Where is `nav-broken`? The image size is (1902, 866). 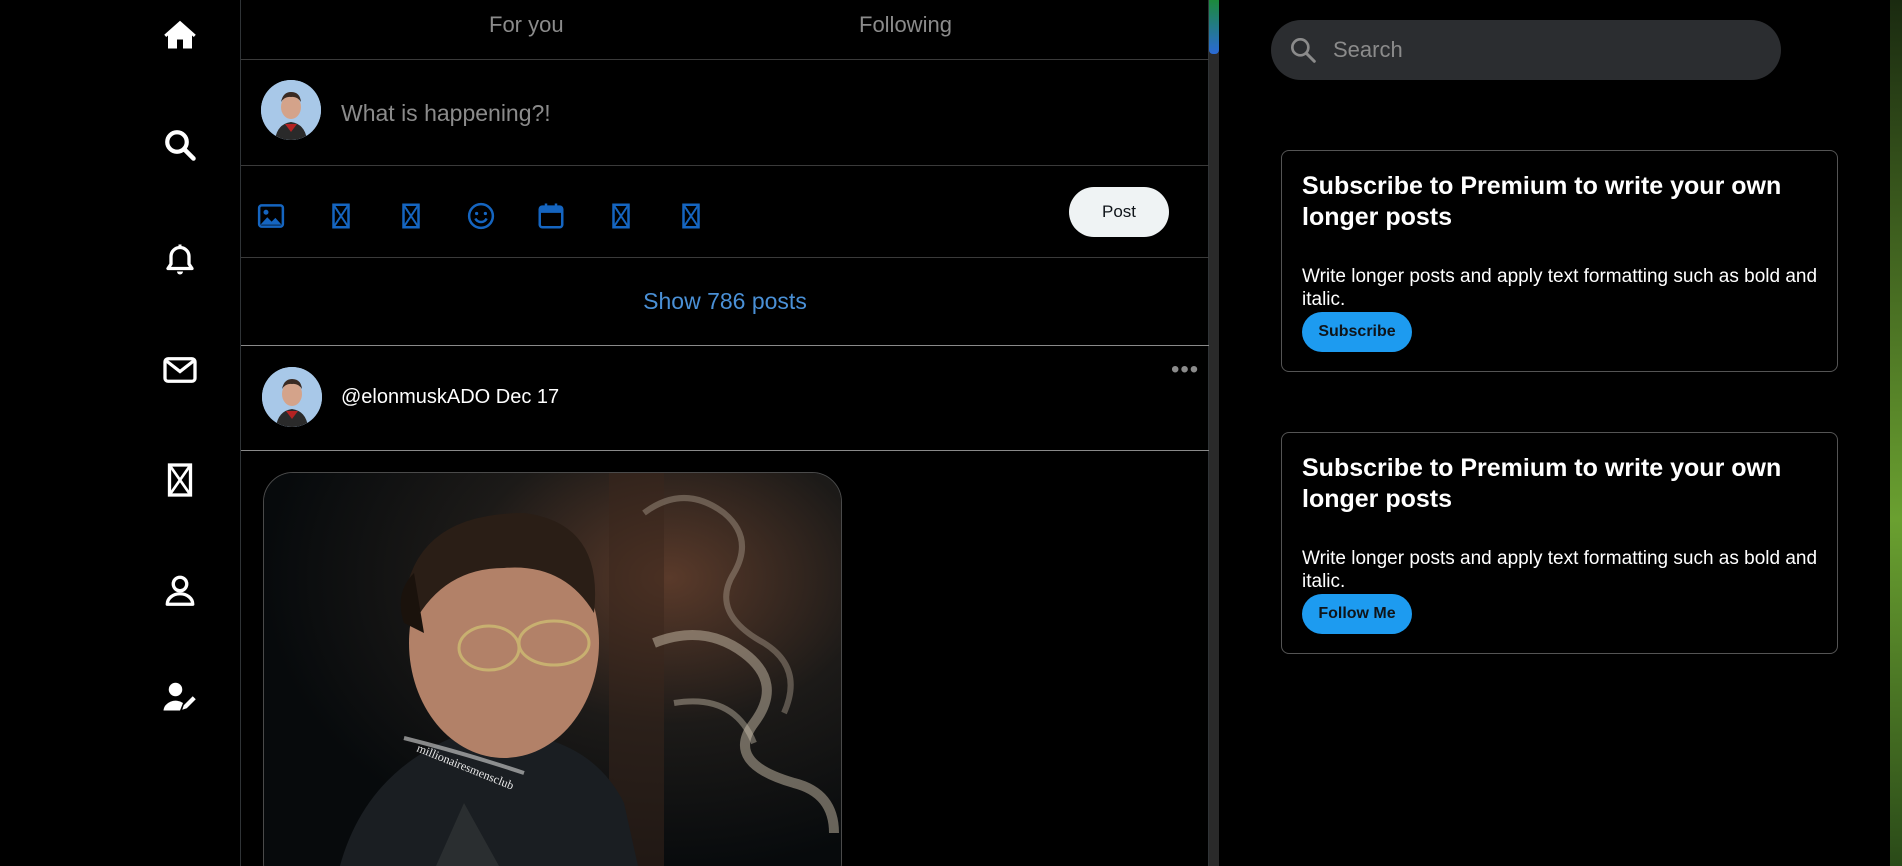 nav-broken is located at coordinates (180, 480).